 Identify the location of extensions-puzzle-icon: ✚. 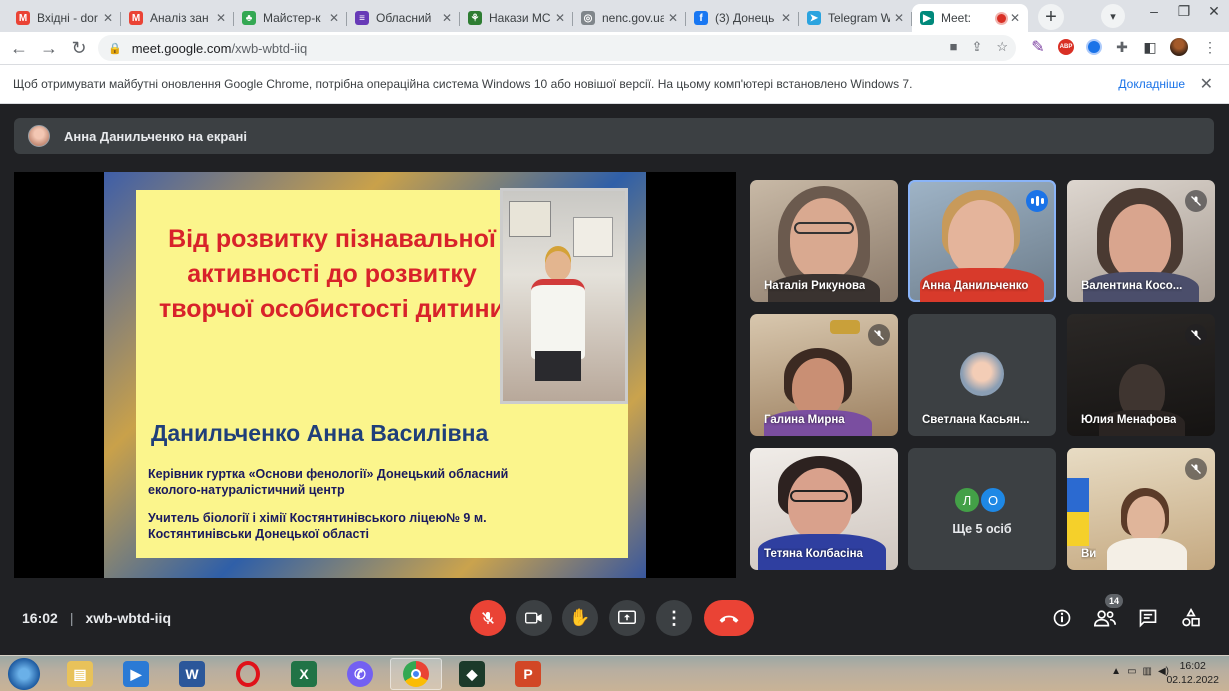
(1122, 47).